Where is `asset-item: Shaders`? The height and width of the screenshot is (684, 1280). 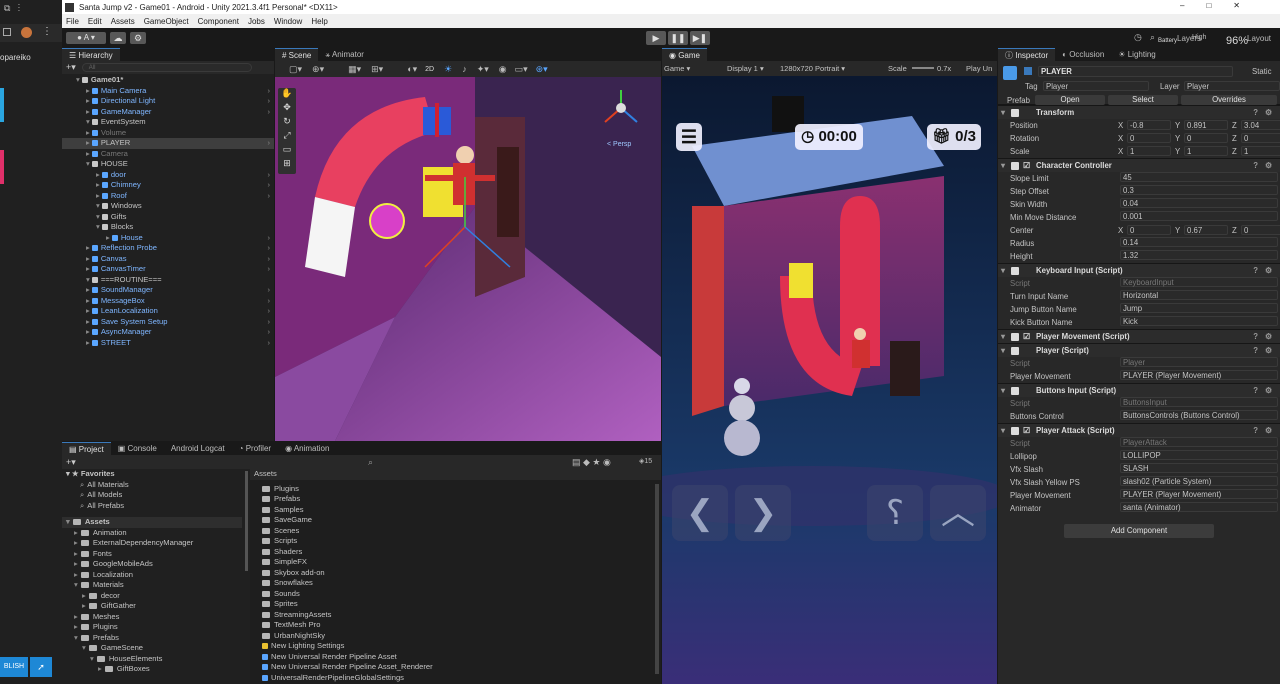
asset-item: Shaders is located at coordinates (455, 552).